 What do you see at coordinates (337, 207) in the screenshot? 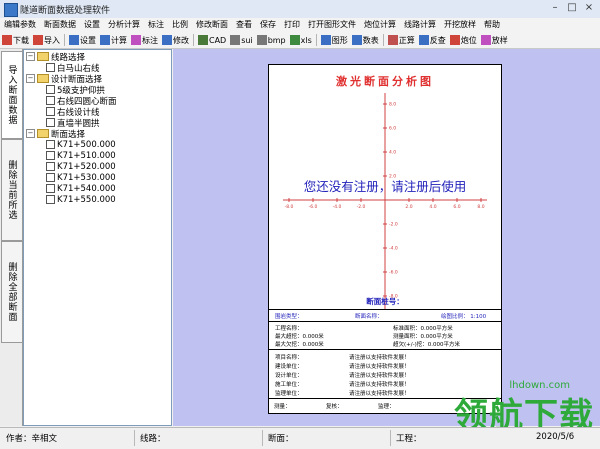
I see `x-tick-label: -4.0` at bounding box center [337, 207].